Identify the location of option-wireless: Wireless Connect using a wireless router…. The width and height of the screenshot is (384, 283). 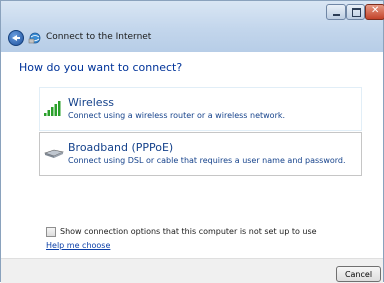
(200, 109).